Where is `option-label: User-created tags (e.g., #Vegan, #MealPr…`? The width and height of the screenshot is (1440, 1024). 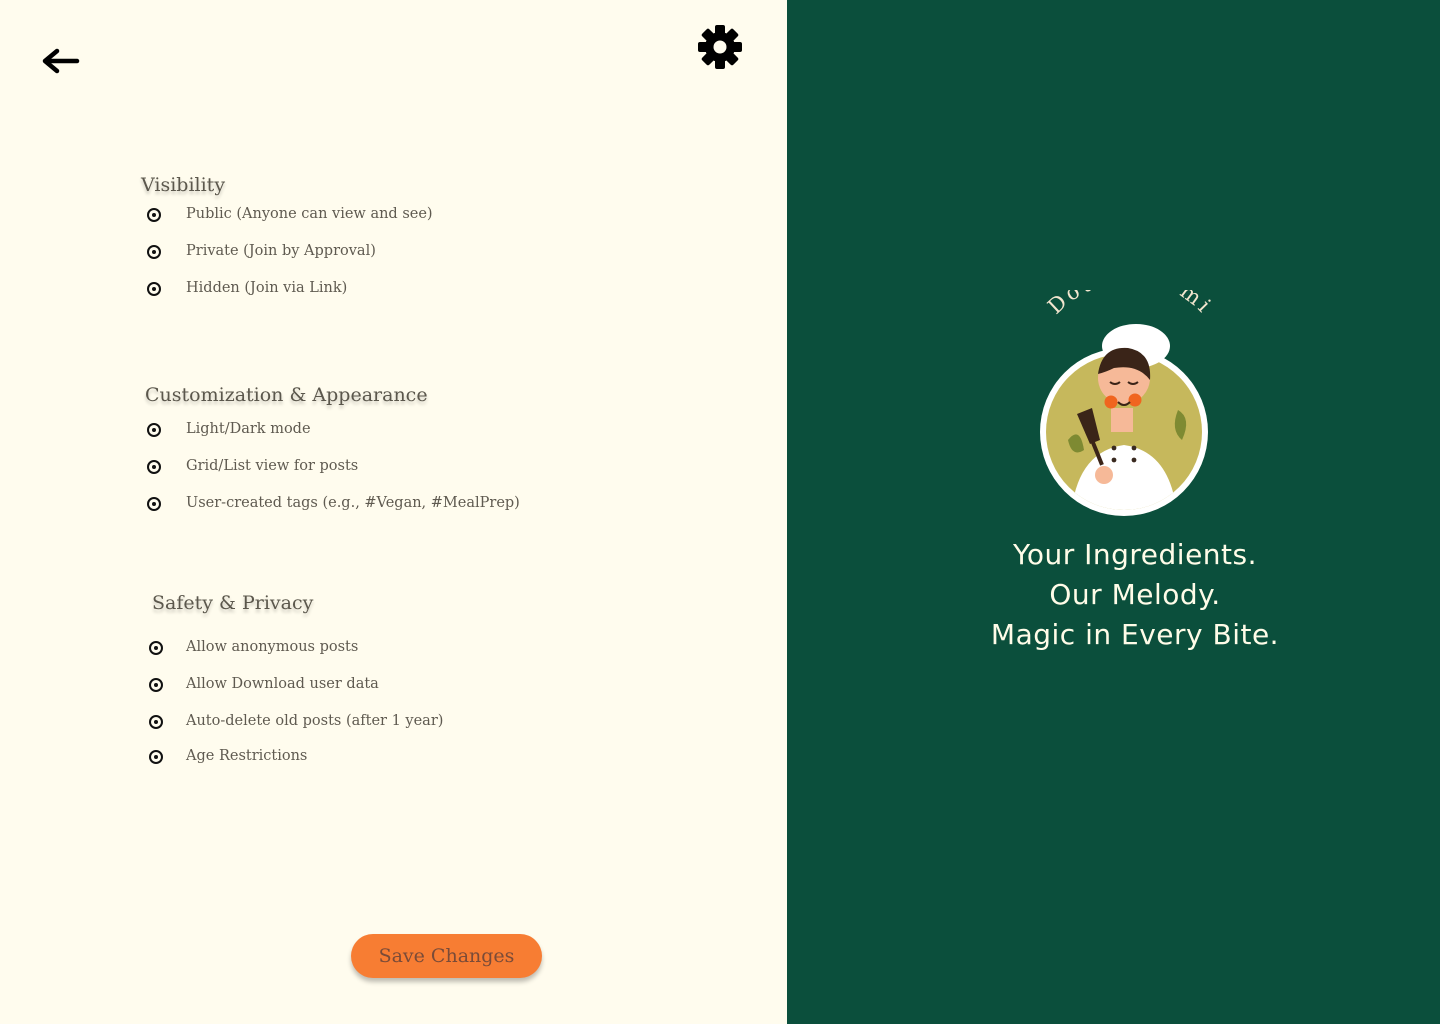 option-label: User-created tags (e.g., #Vegan, #MealPr… is located at coordinates (353, 503).